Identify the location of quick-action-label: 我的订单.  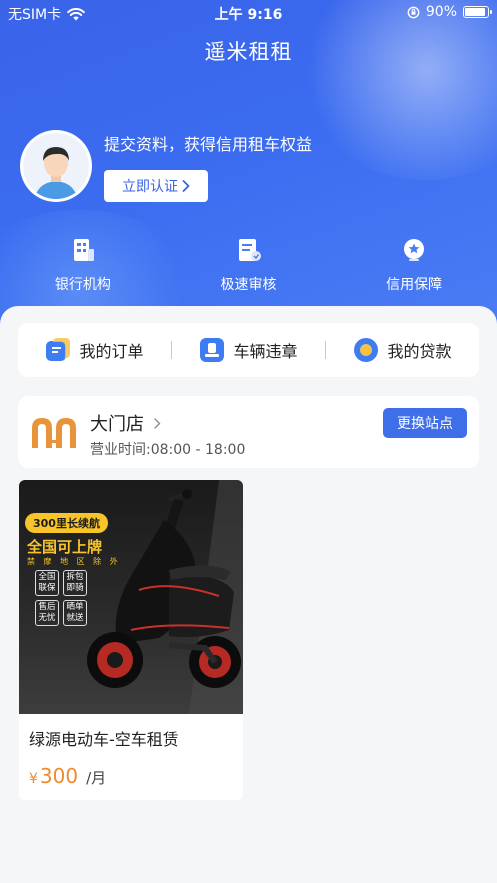
(111, 351).